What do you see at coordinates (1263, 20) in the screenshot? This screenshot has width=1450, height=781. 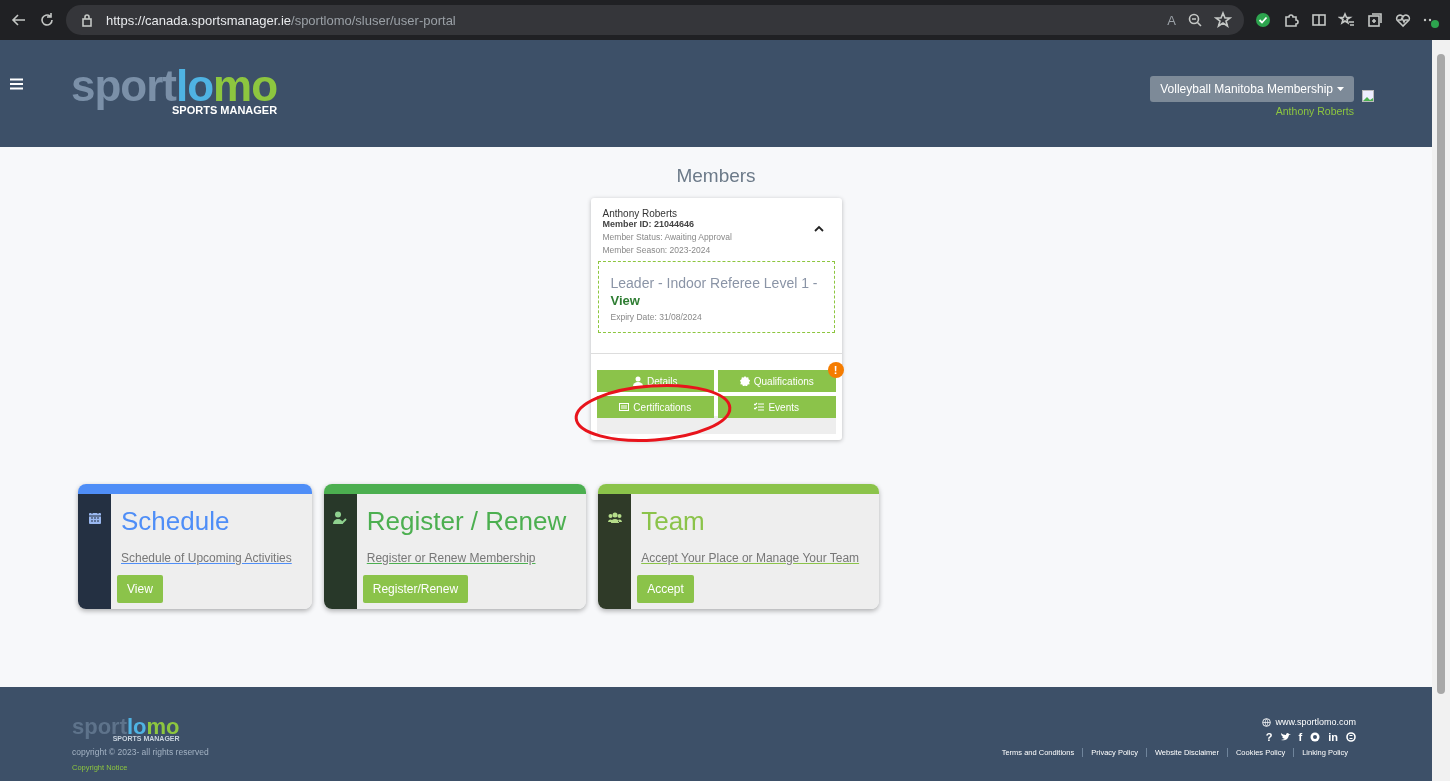 I see `check-icon` at bounding box center [1263, 20].